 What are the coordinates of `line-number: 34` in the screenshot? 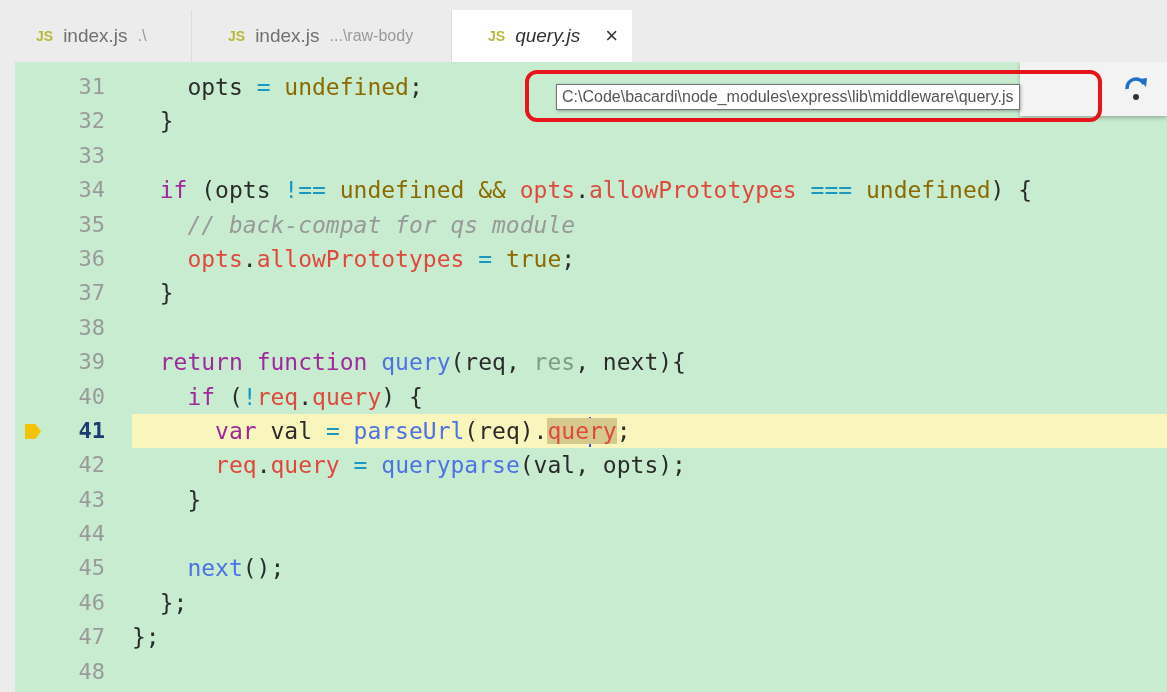 It's located at (91, 190).